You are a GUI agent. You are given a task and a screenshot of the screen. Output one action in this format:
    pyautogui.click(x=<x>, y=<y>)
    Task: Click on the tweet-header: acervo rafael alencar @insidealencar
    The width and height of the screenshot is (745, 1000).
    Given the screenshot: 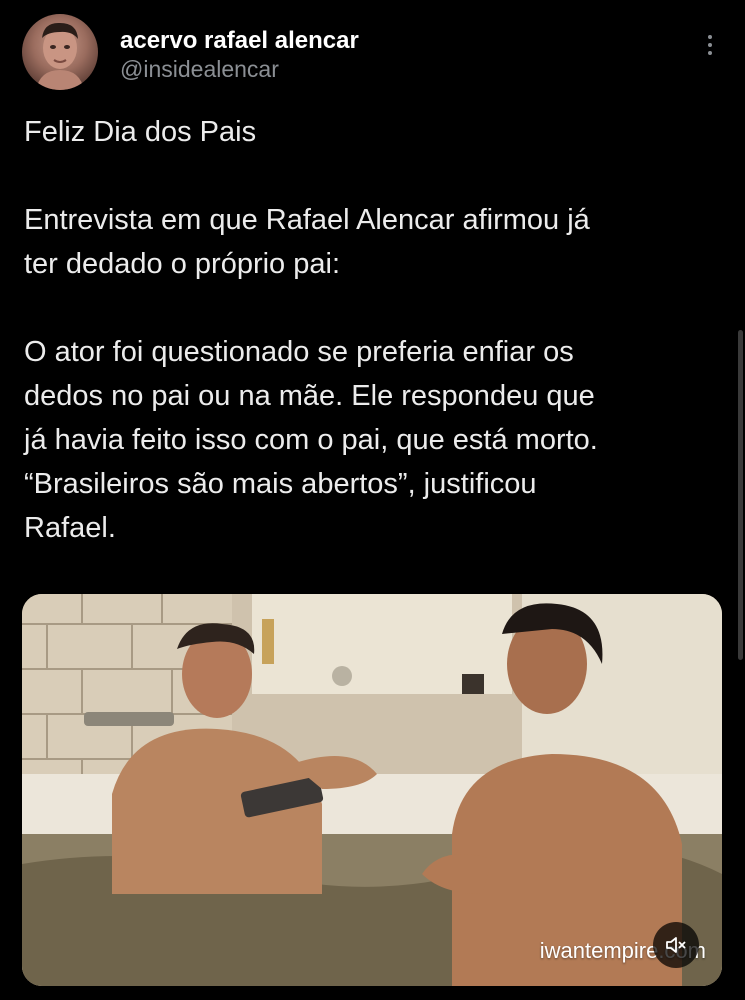 What is the action you would take?
    pyautogui.click(x=372, y=54)
    